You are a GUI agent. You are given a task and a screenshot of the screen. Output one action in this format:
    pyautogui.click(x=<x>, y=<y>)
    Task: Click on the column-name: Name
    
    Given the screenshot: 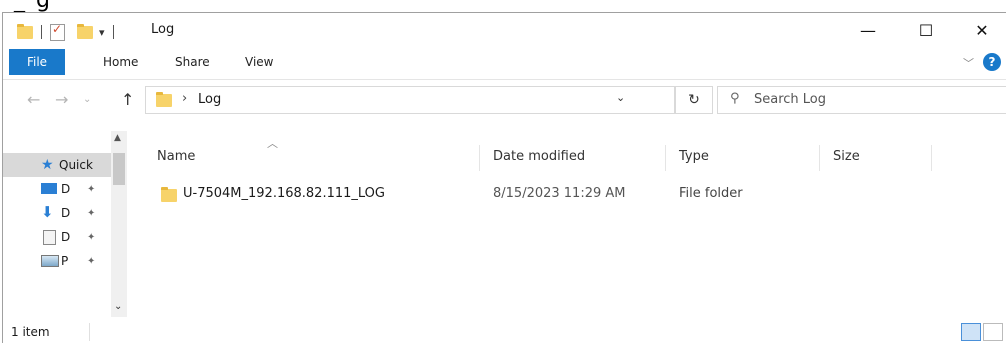 What is the action you would take?
    pyautogui.click(x=176, y=156)
    